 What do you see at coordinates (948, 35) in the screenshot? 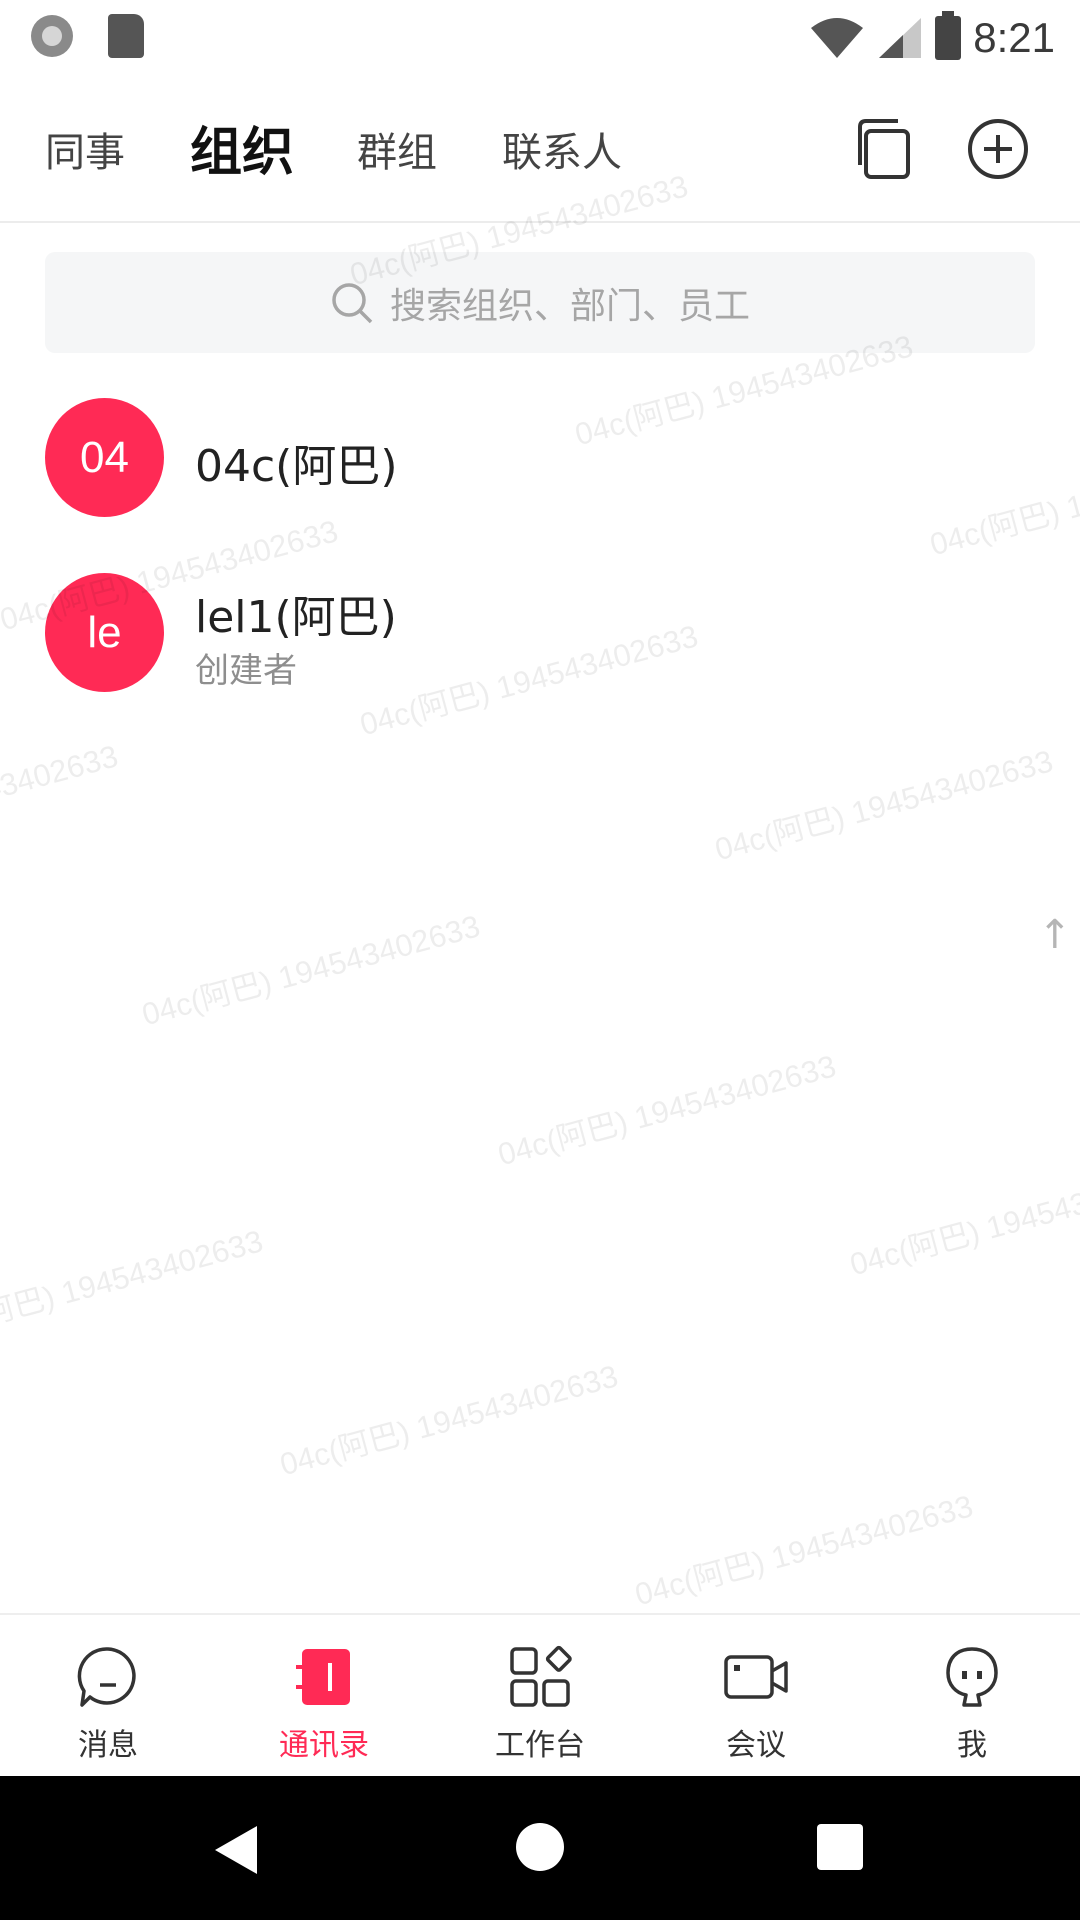
I see `battery-icon` at bounding box center [948, 35].